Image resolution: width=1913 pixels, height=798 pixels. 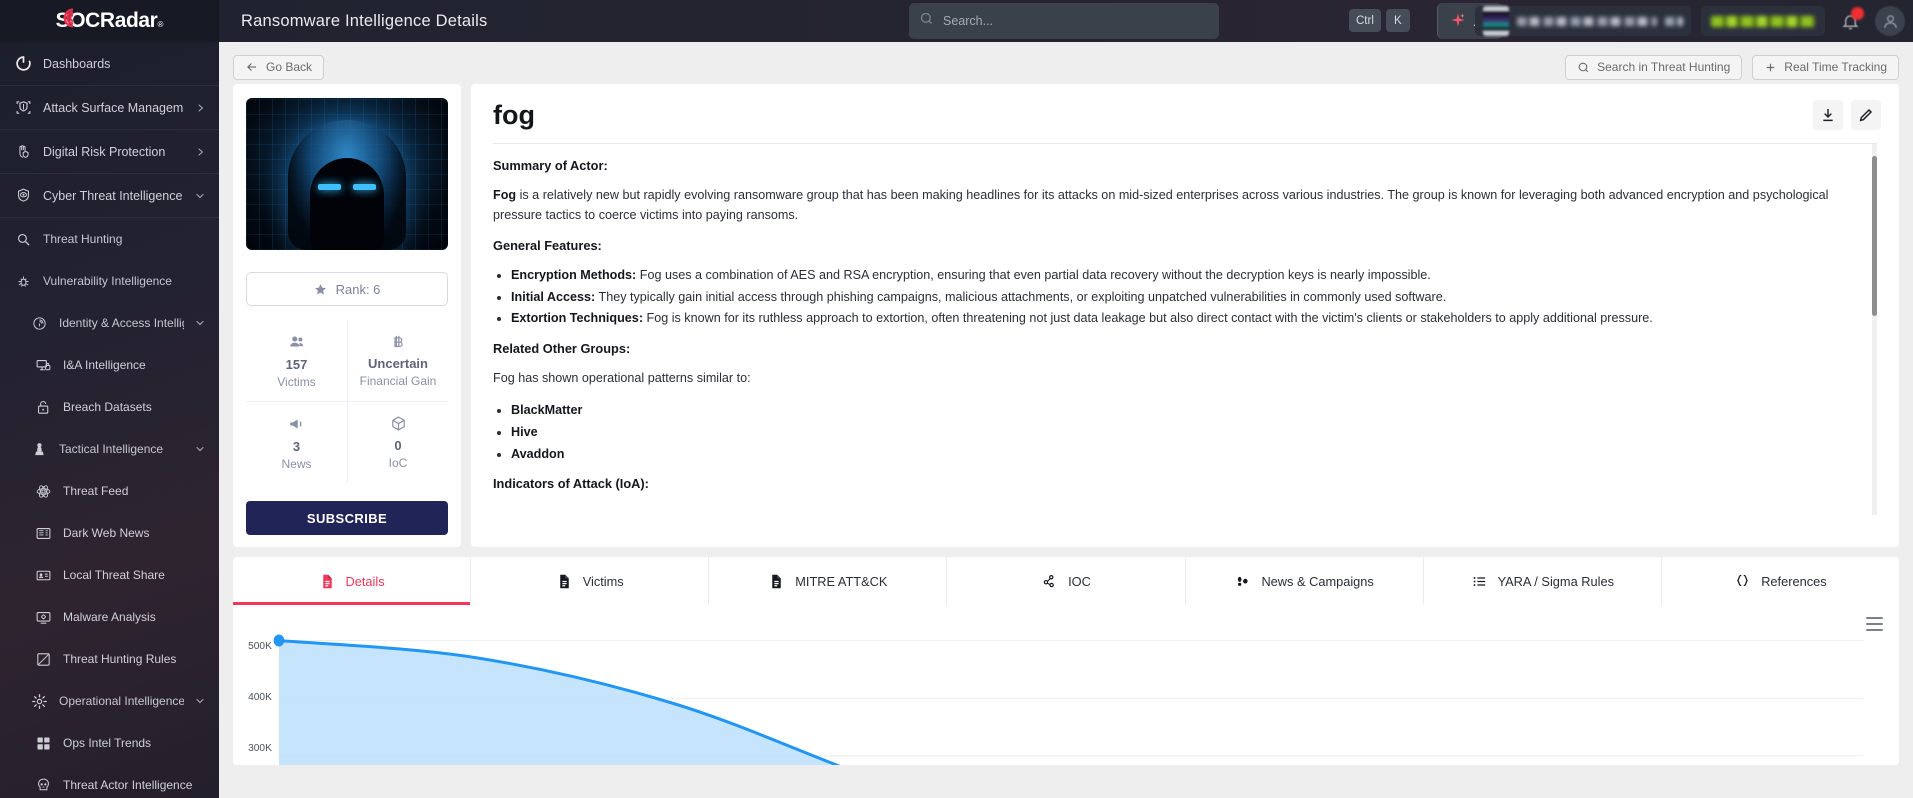 I want to click on file-icon, so click(x=564, y=581).